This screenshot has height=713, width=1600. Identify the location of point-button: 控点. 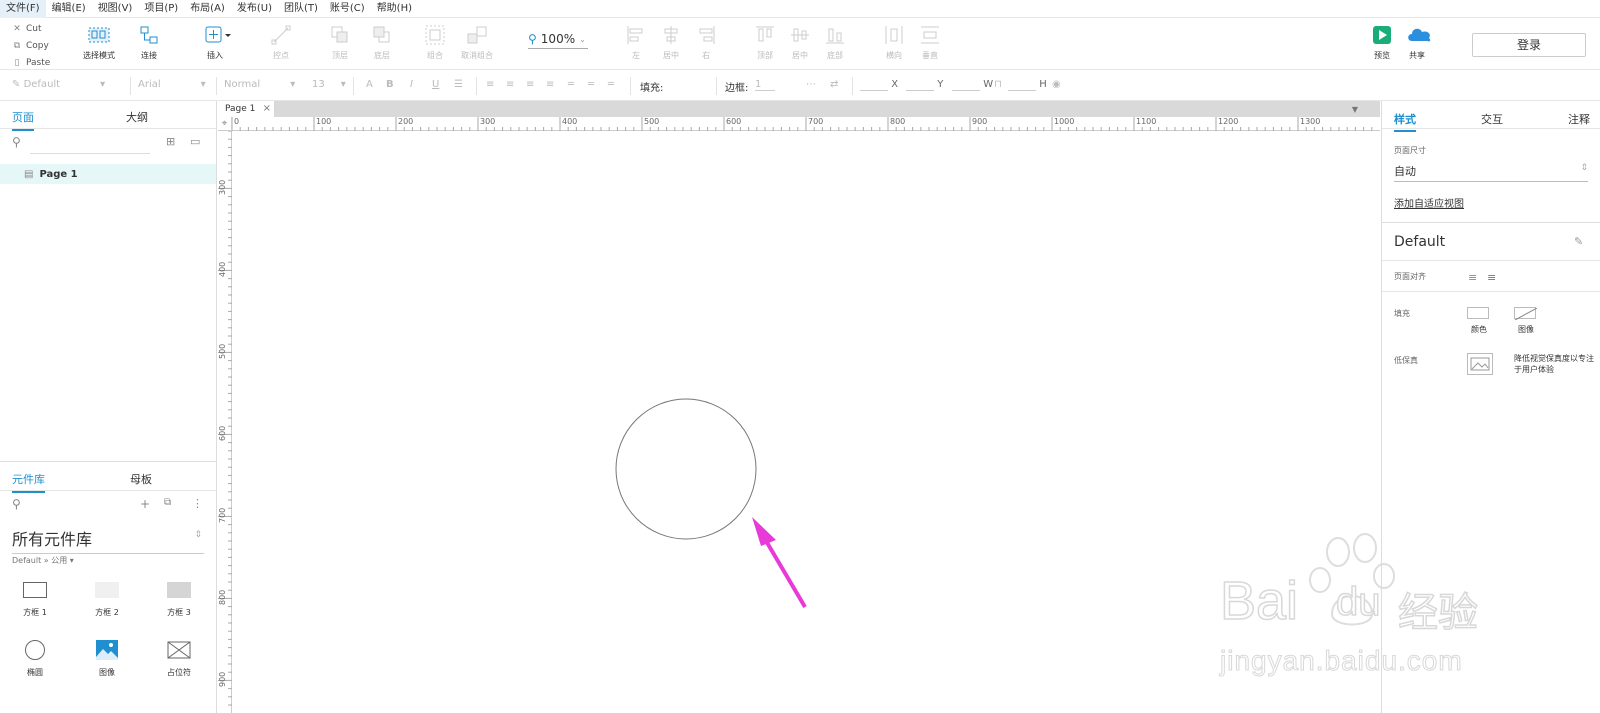
(281, 42).